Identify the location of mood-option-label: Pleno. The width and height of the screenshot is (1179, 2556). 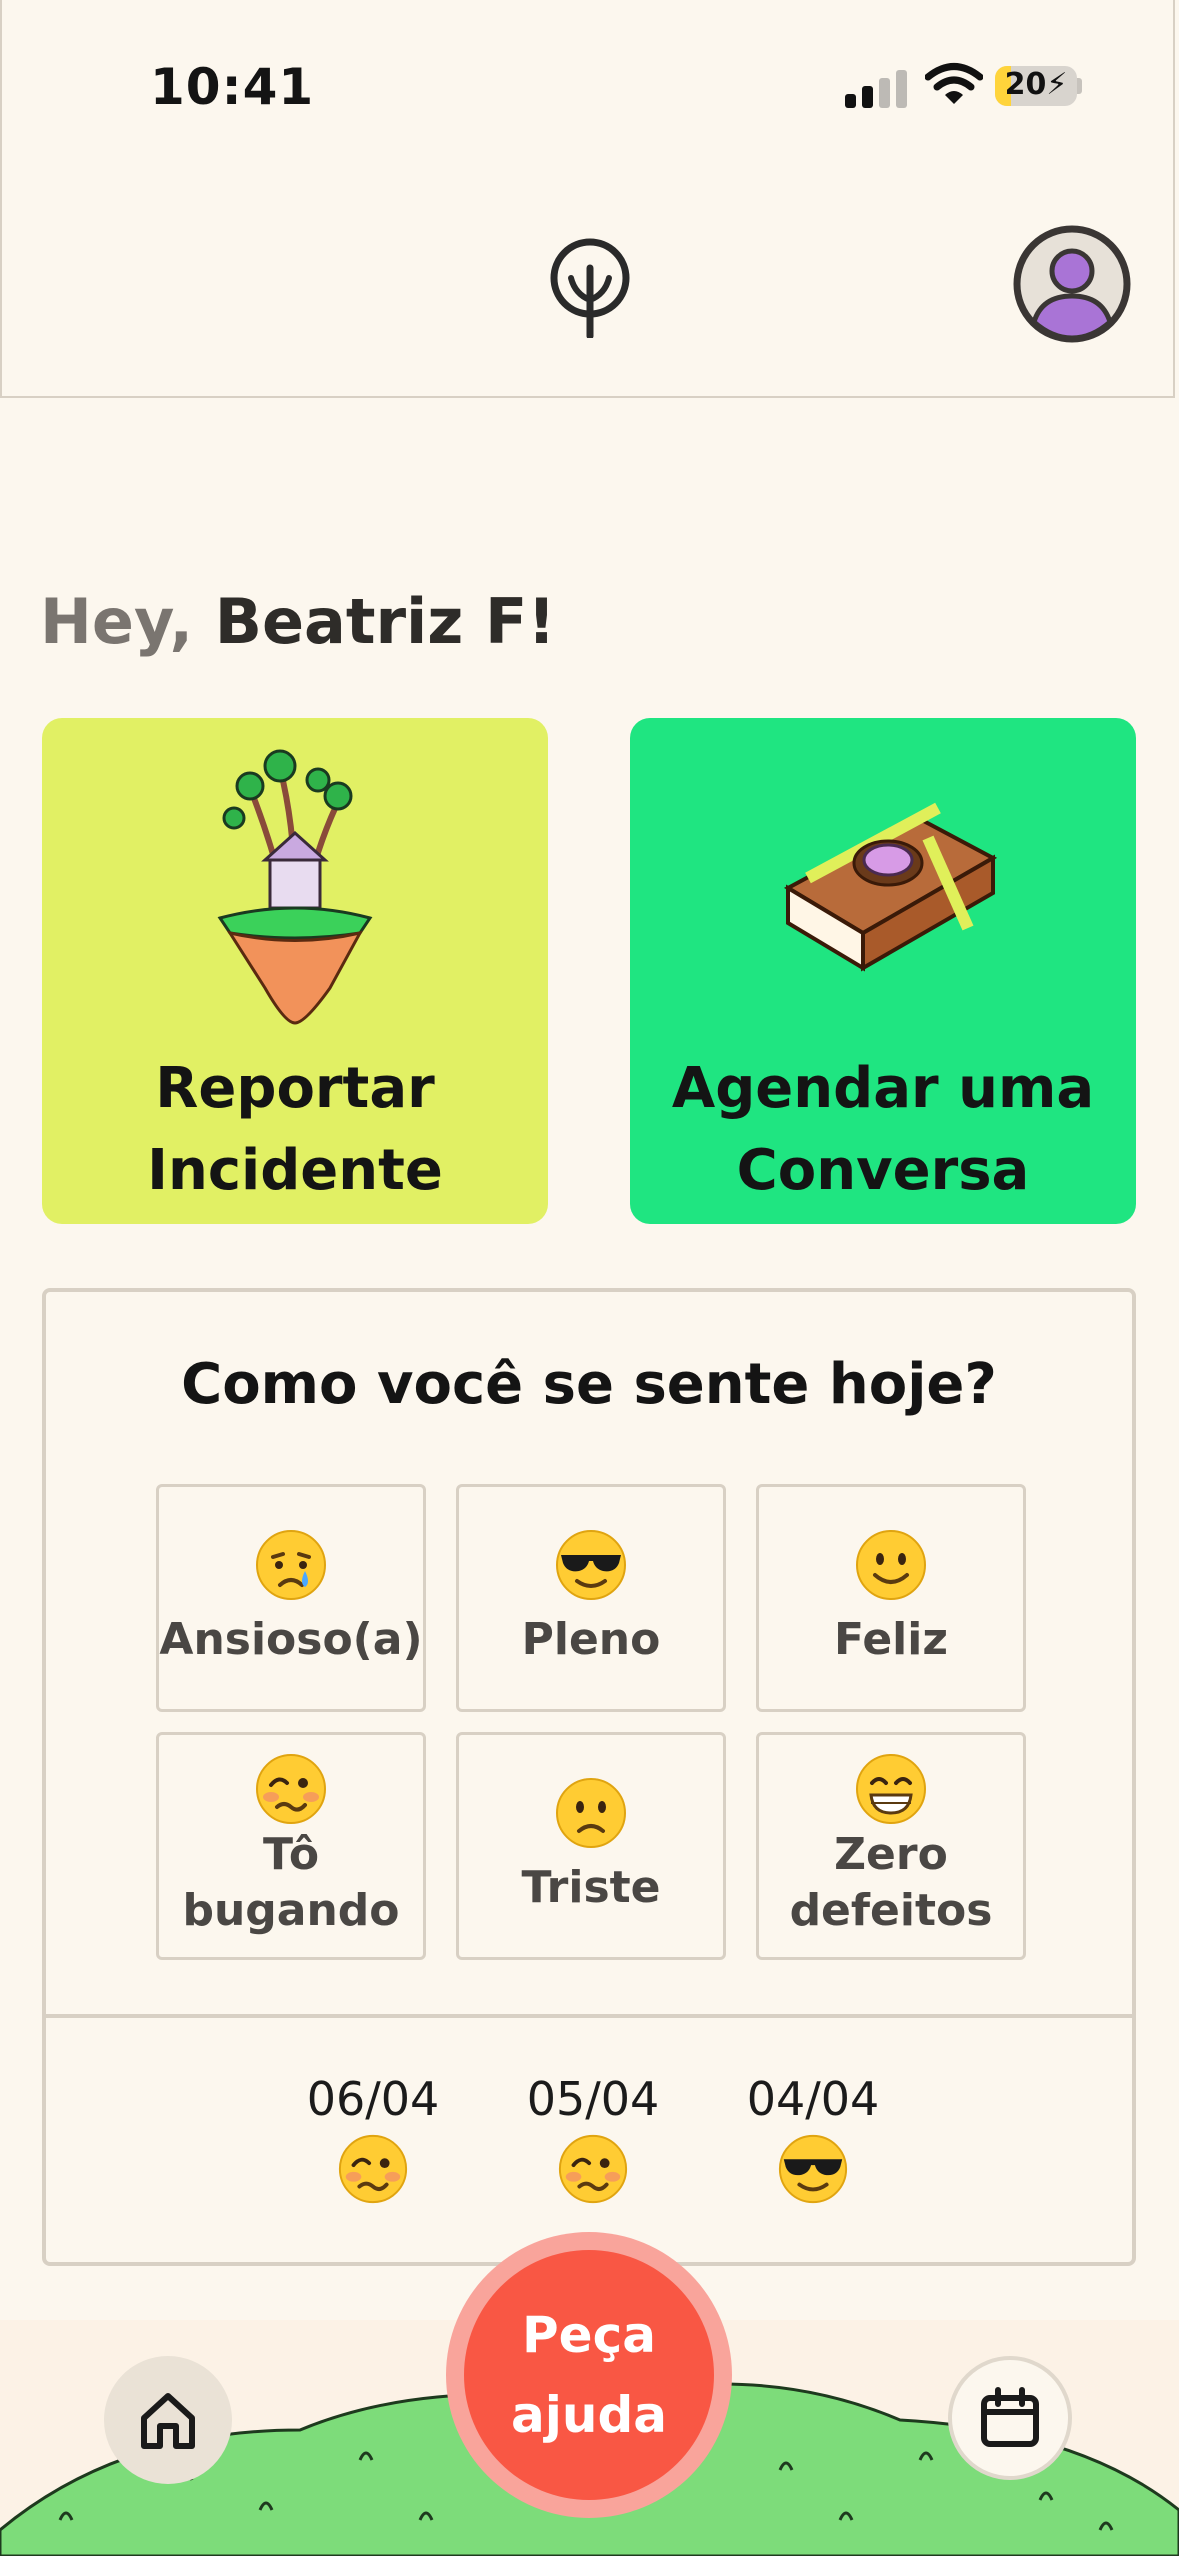
(591, 1639).